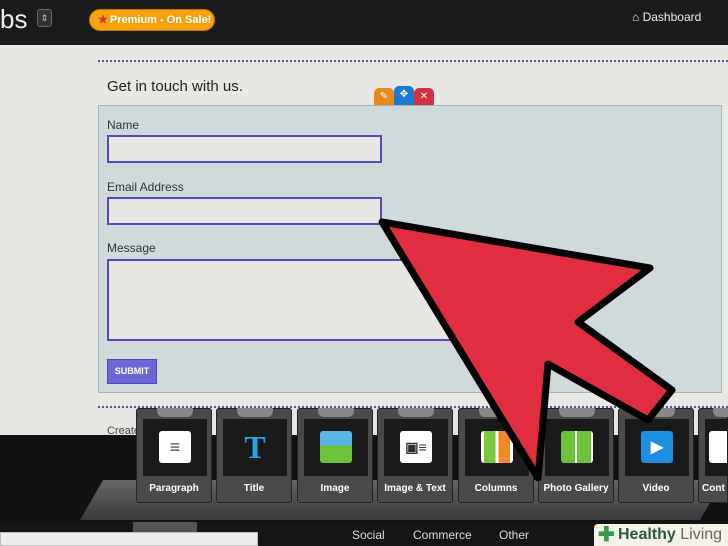 The height and width of the screenshot is (546, 728). I want to click on popup-box, so click(129, 539).